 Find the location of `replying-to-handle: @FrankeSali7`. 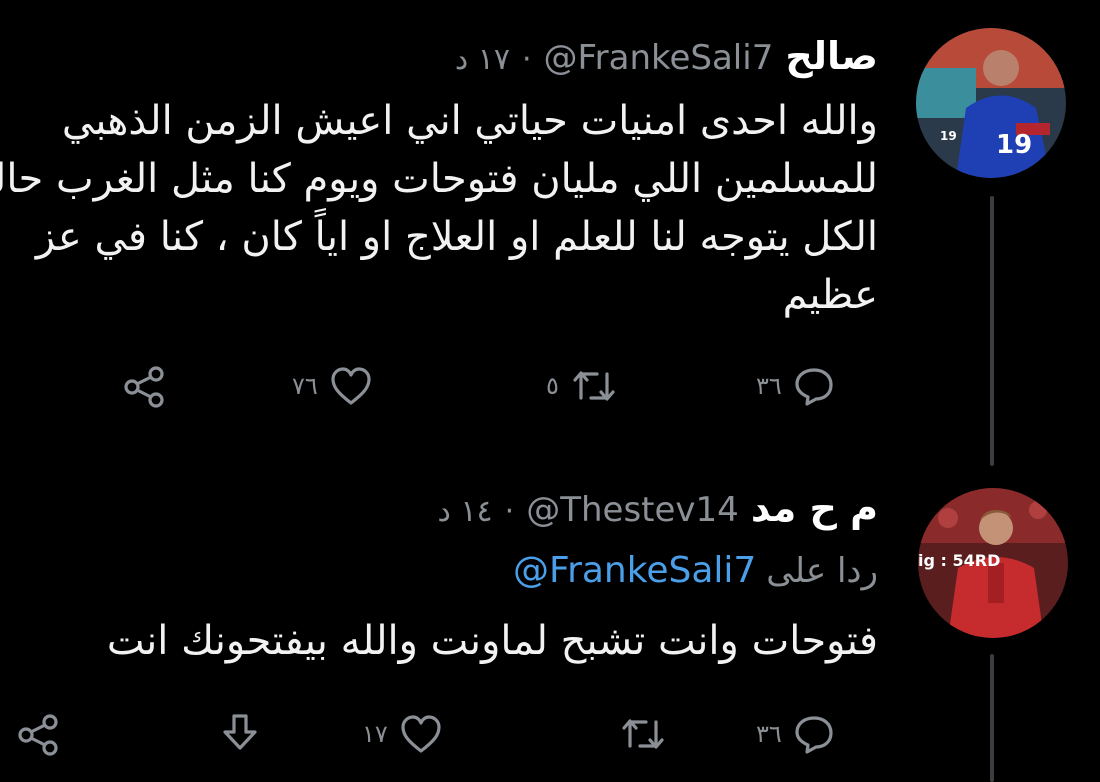

replying-to-handle: @FrankeSali7 is located at coordinates (634, 570).